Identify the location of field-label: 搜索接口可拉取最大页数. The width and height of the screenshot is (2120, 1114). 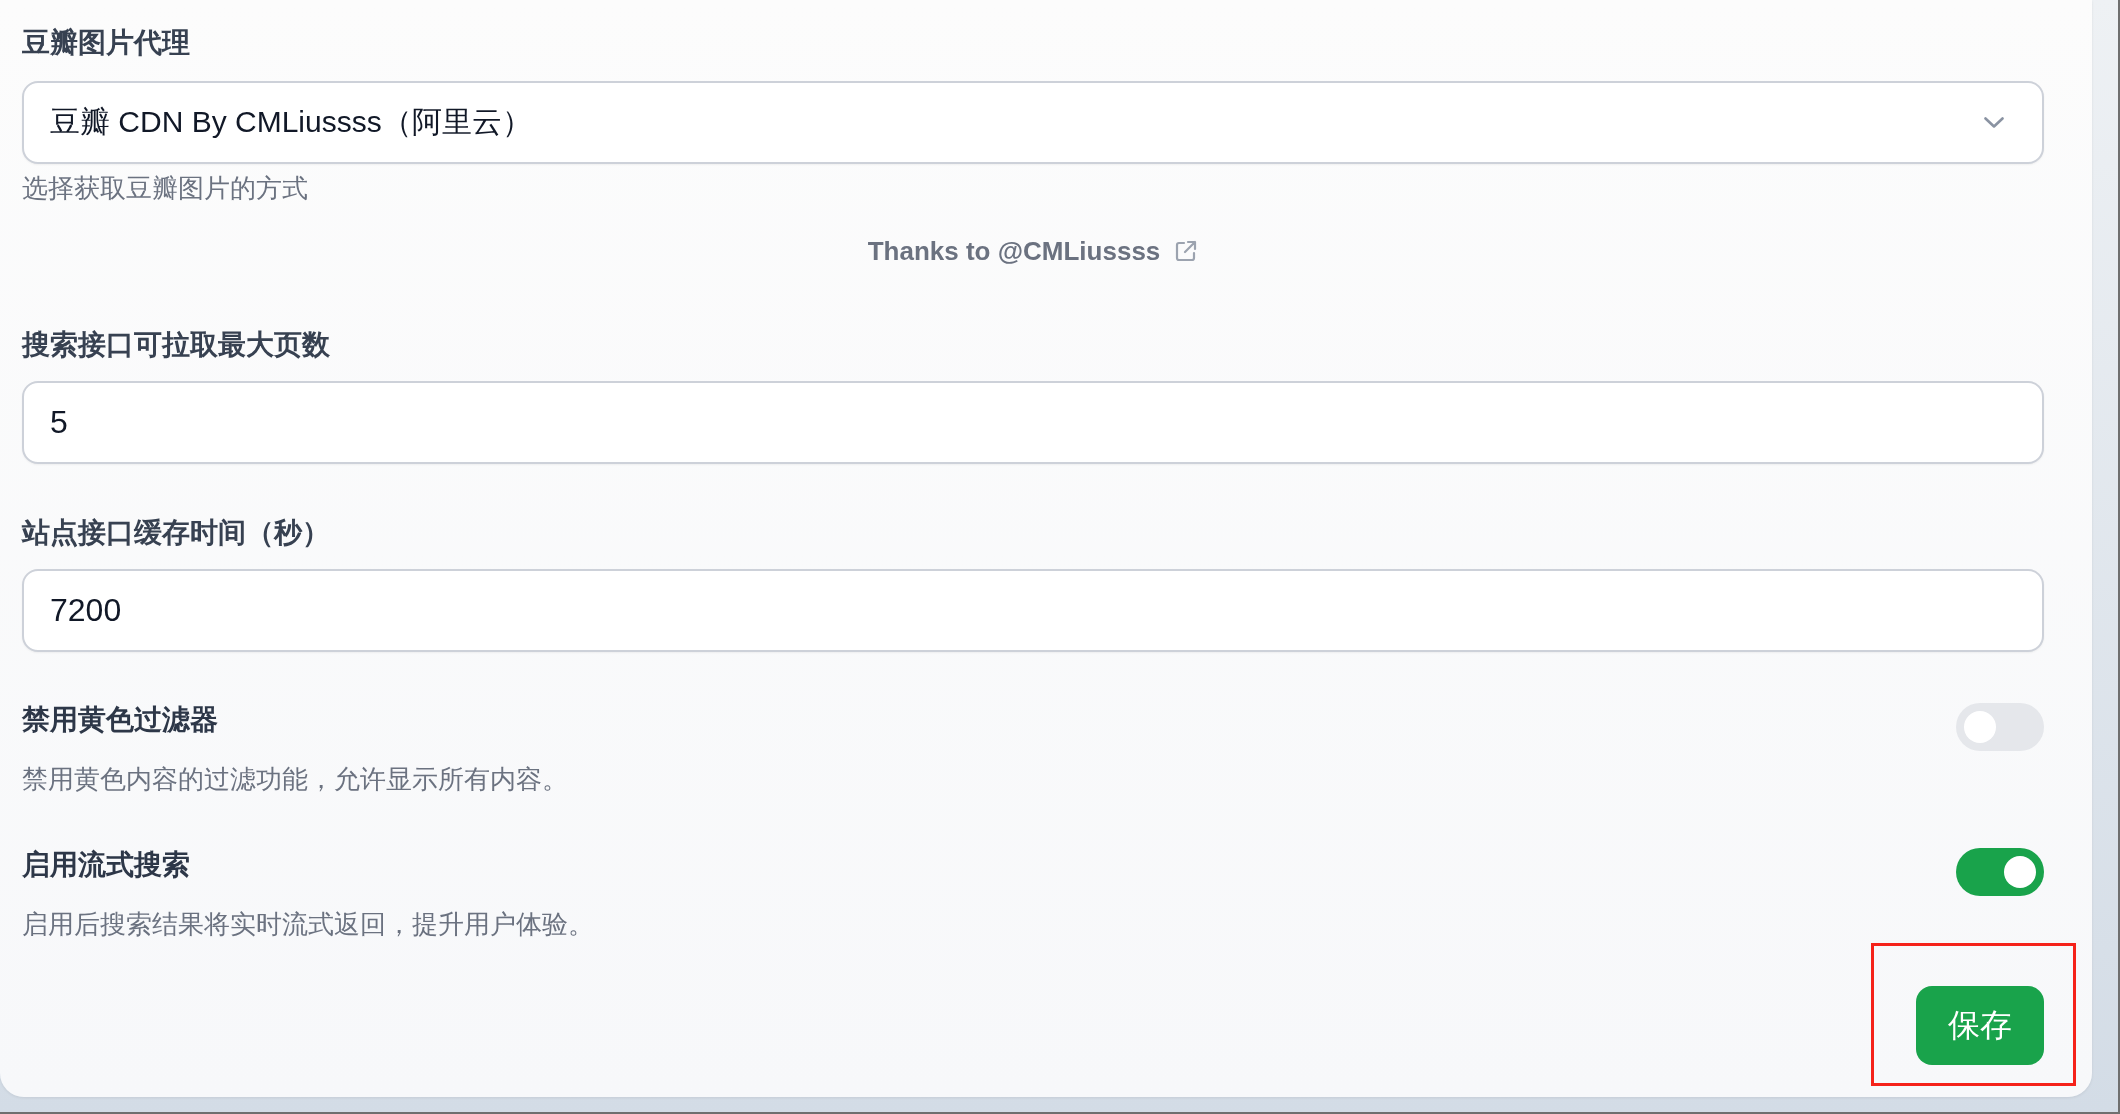
(176, 345).